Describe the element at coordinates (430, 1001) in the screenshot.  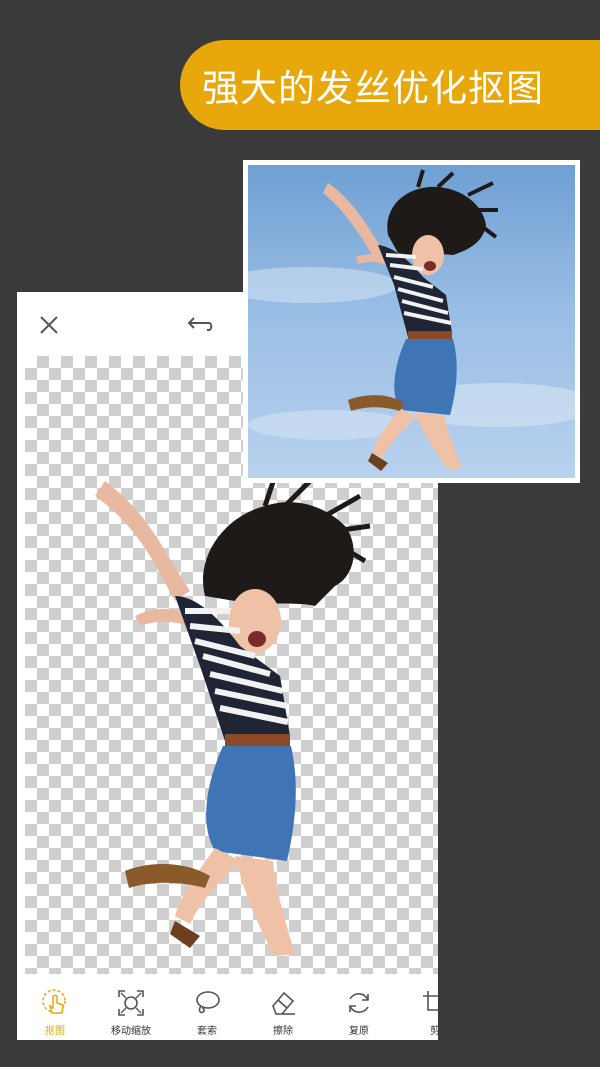
I see `crop-icon` at that location.